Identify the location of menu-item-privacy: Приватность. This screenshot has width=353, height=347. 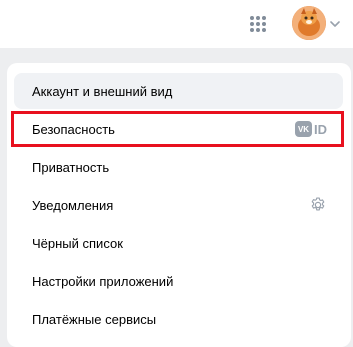
(178, 167).